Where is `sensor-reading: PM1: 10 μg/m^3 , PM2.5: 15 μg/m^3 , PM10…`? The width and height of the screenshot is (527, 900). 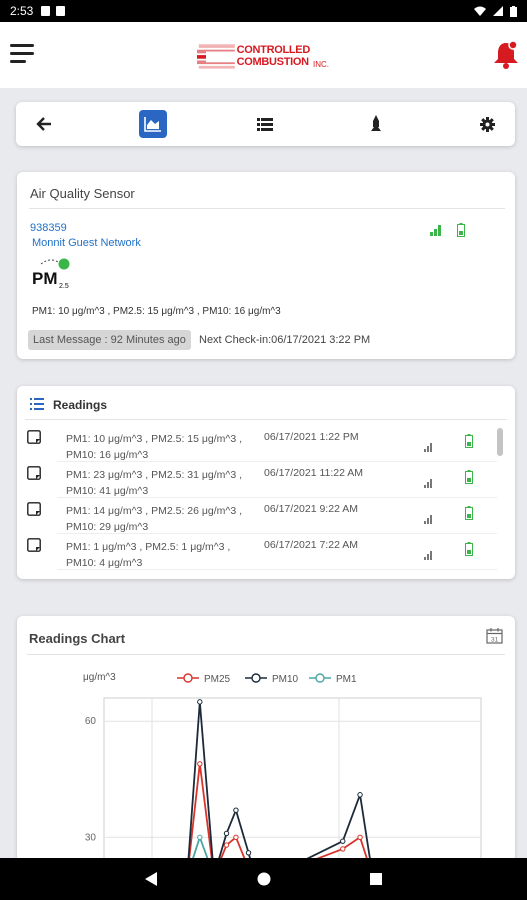
sensor-reading: PM1: 10 μg/m^3 , PM2.5: 15 μg/m^3 , PM10… is located at coordinates (156, 311).